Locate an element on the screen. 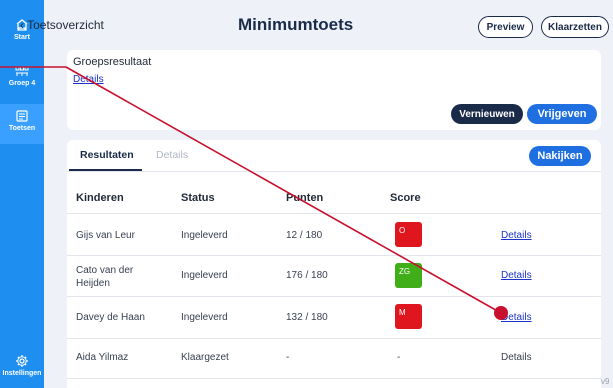 The height and width of the screenshot is (388, 613). annotation-dot is located at coordinates (501, 313).